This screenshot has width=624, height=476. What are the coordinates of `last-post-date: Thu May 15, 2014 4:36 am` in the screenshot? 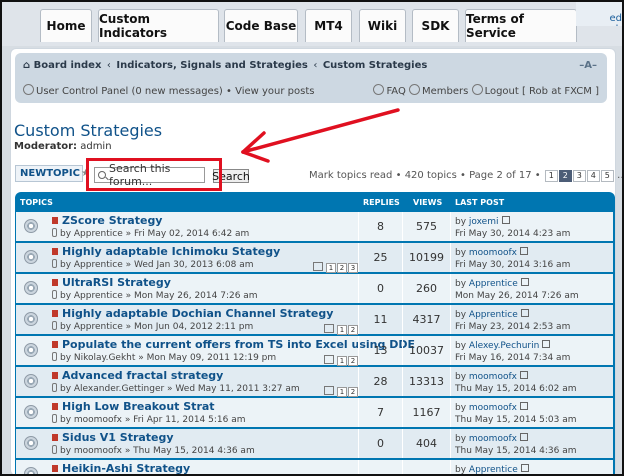 It's located at (516, 451).